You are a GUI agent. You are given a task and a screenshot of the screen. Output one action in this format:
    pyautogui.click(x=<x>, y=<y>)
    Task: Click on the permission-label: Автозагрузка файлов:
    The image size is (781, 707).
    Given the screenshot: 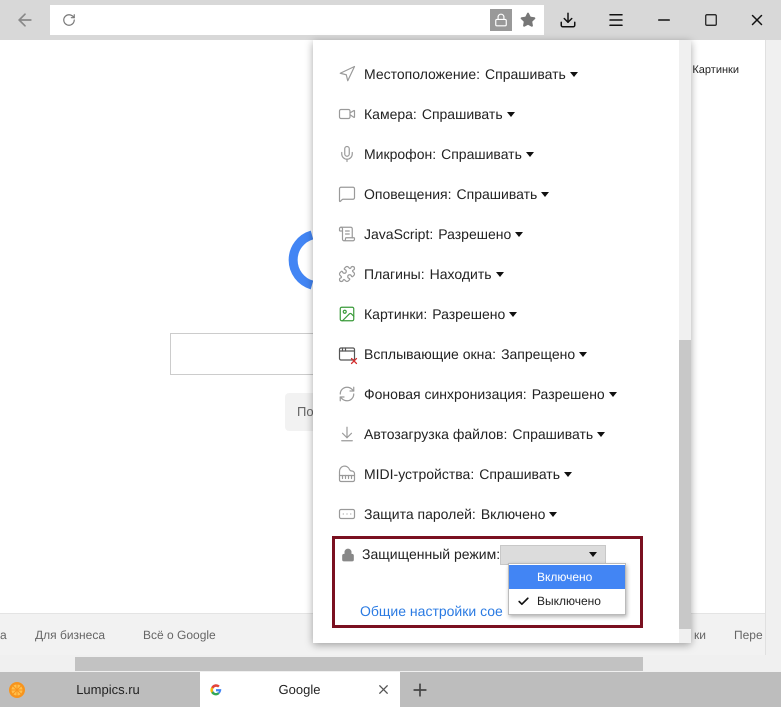 What is the action you would take?
    pyautogui.click(x=436, y=434)
    